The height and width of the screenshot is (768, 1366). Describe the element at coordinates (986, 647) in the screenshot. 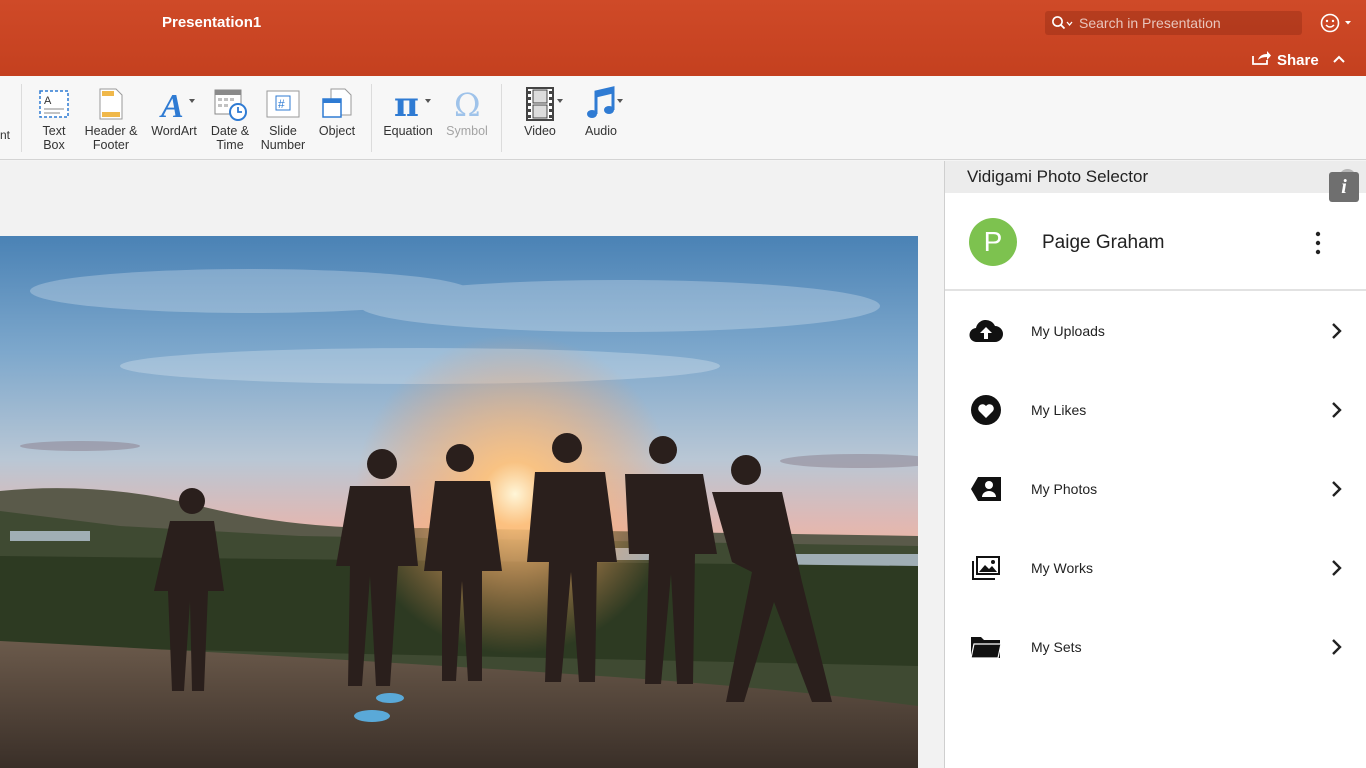

I see `folder-icon` at that location.